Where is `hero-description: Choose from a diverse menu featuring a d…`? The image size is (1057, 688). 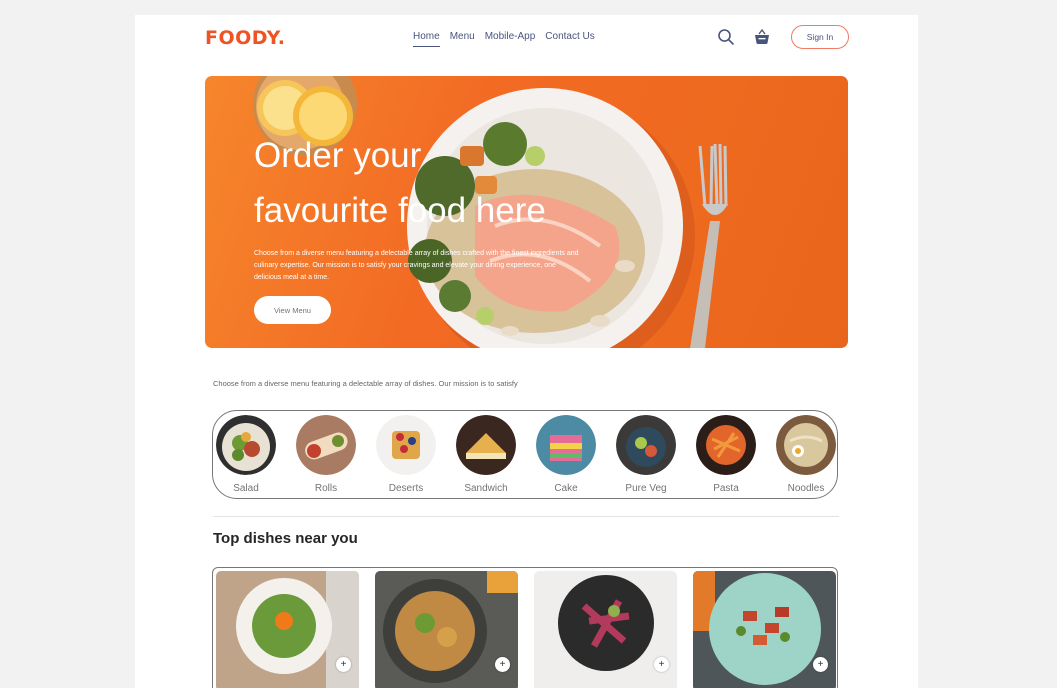 hero-description: Choose from a diverse menu featuring a d… is located at coordinates (416, 265).